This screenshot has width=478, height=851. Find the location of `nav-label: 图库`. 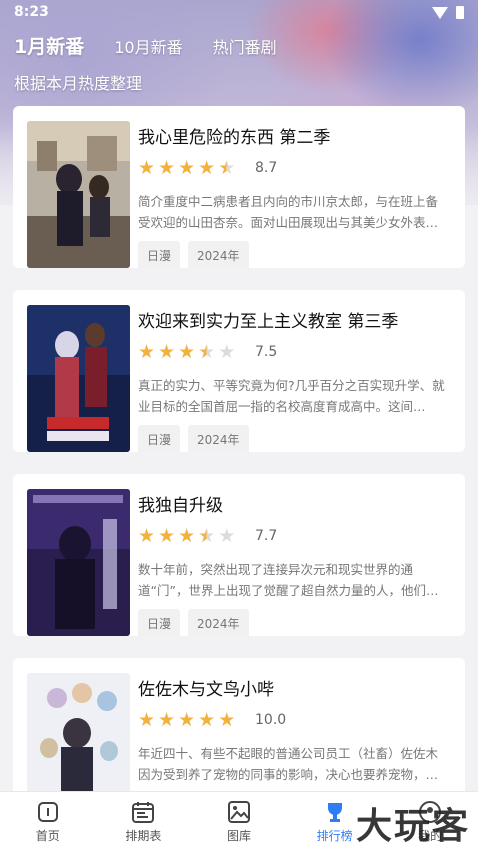

nav-label: 图库 is located at coordinates (238, 836).